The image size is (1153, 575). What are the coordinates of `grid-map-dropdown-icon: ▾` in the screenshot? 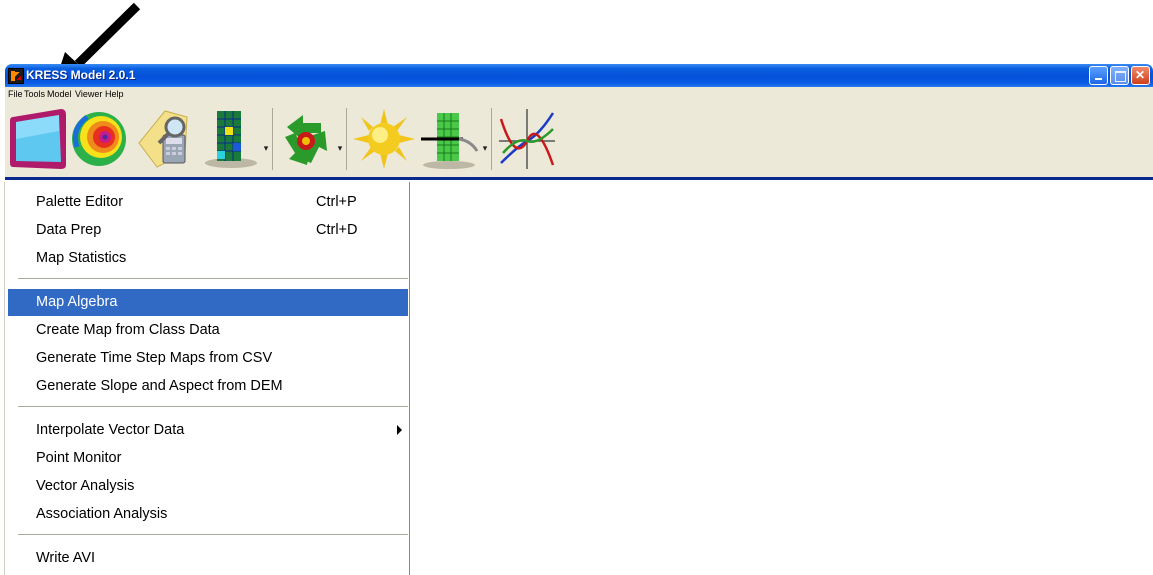 It's located at (266, 148).